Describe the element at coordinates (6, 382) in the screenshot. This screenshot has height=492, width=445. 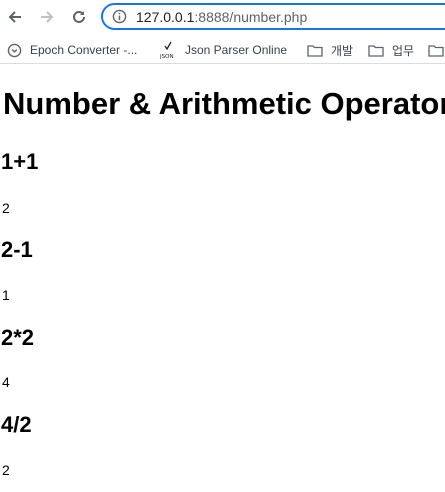
I see `operation-result: 4` at that location.